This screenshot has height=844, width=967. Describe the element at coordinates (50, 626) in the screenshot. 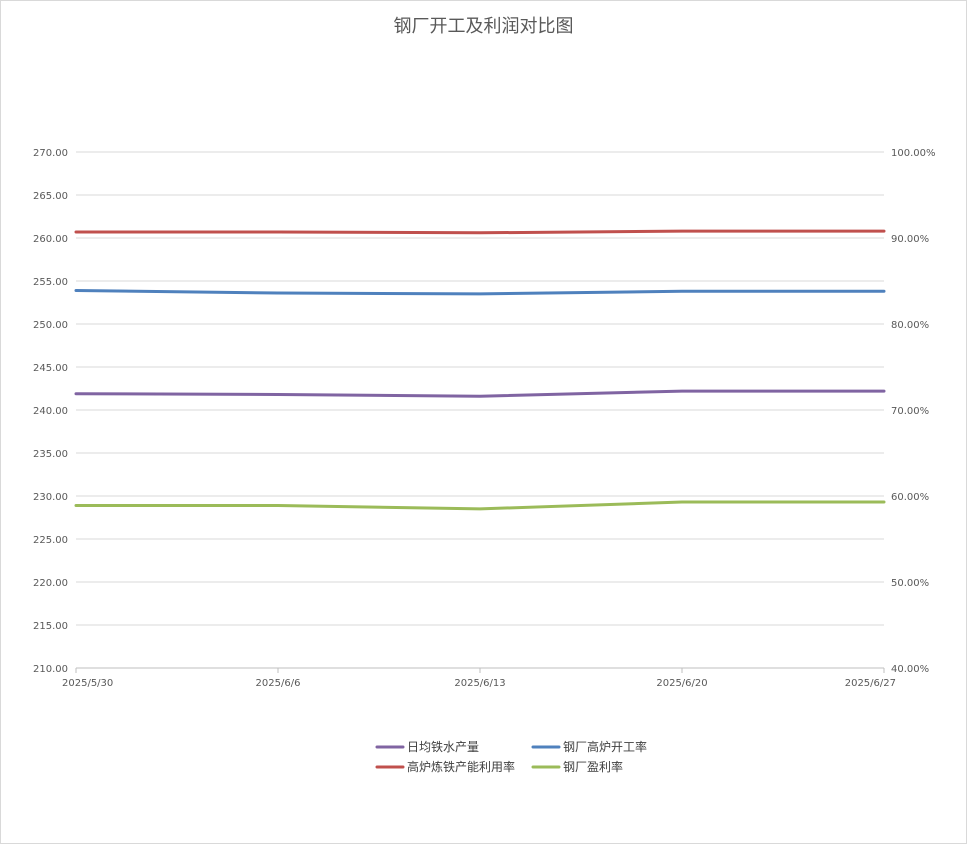

I see `y-left-tick-label: 215.00` at that location.